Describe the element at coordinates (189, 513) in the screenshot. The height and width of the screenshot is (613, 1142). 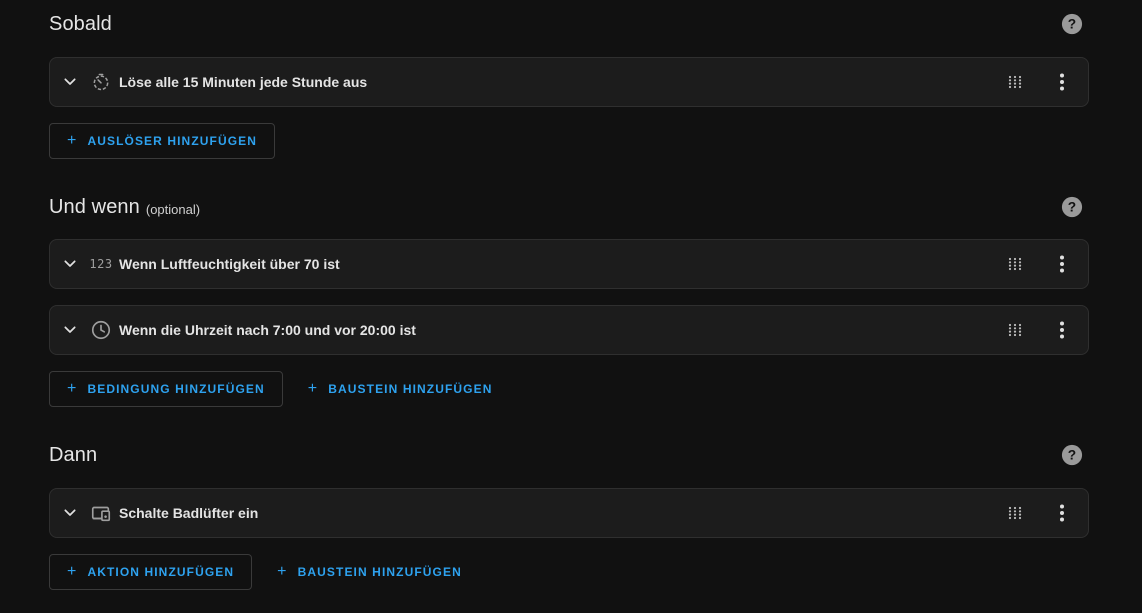
I see `action-label: Schalte Badlüfter ein` at that location.